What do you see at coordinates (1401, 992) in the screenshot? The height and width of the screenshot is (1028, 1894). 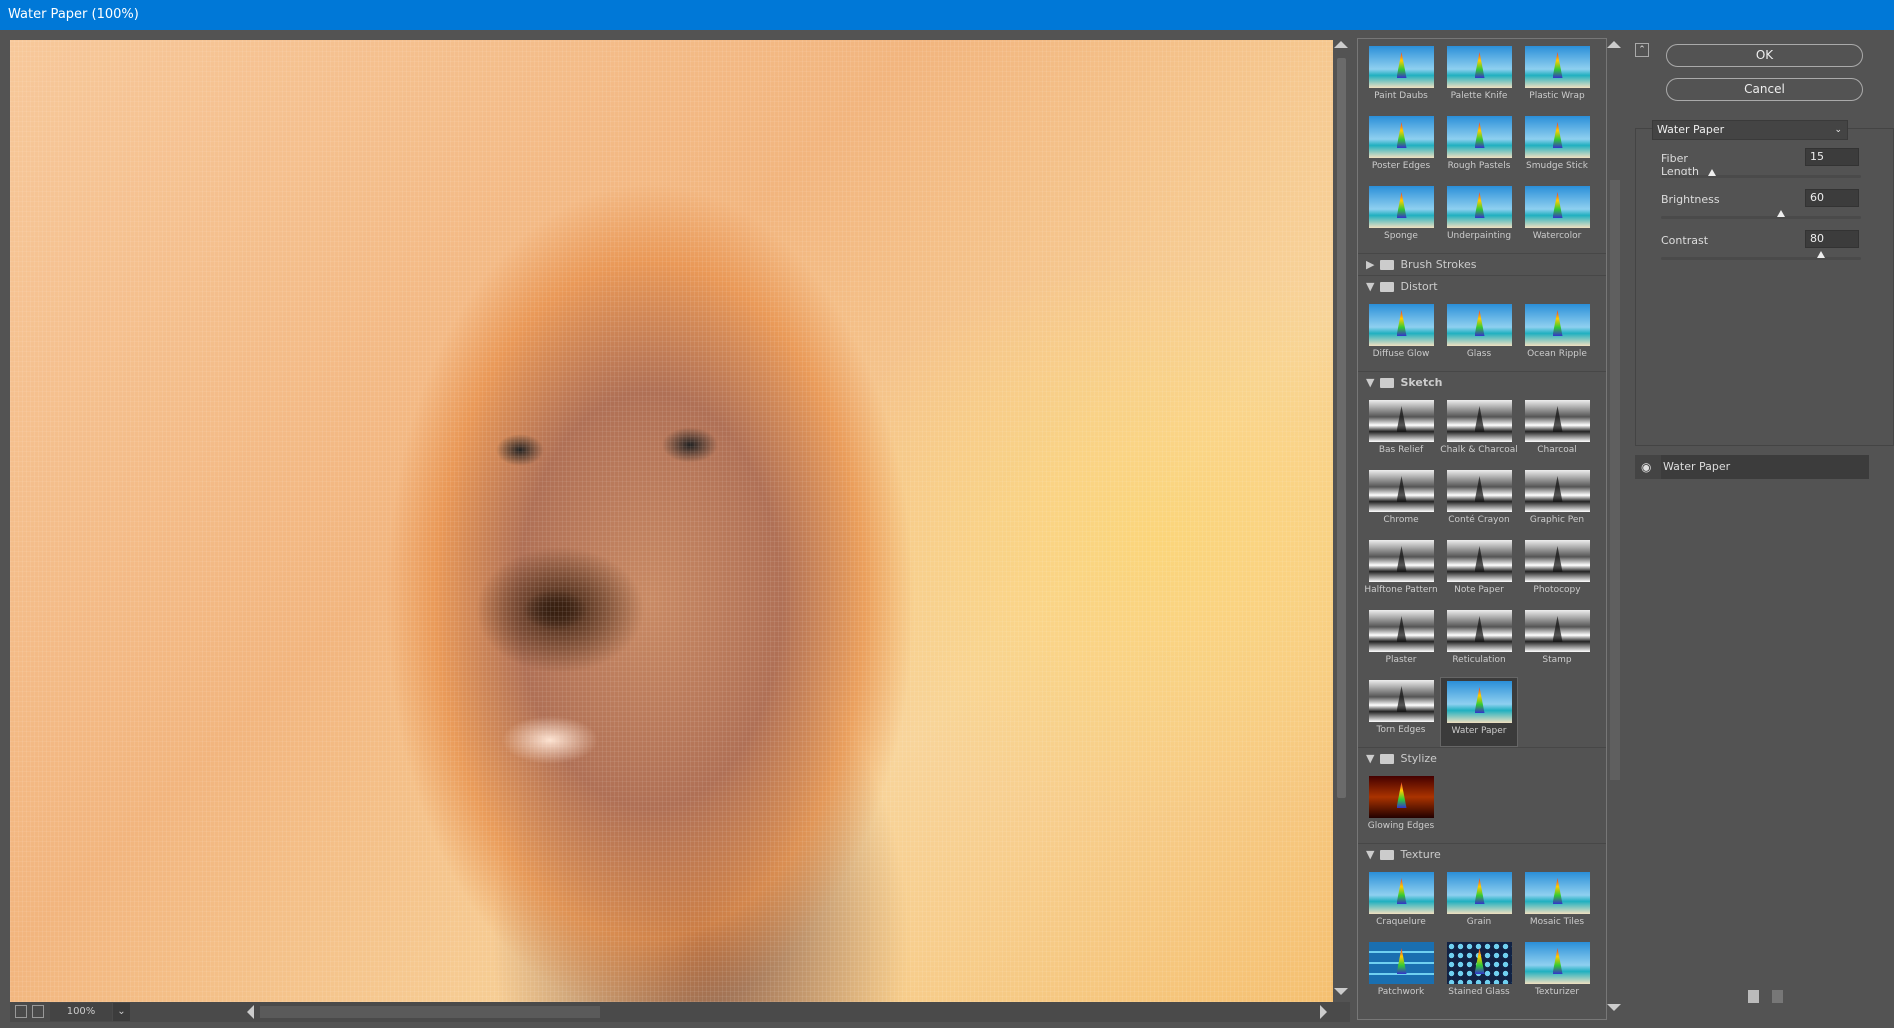 I see `filter-label: Patchwork` at bounding box center [1401, 992].